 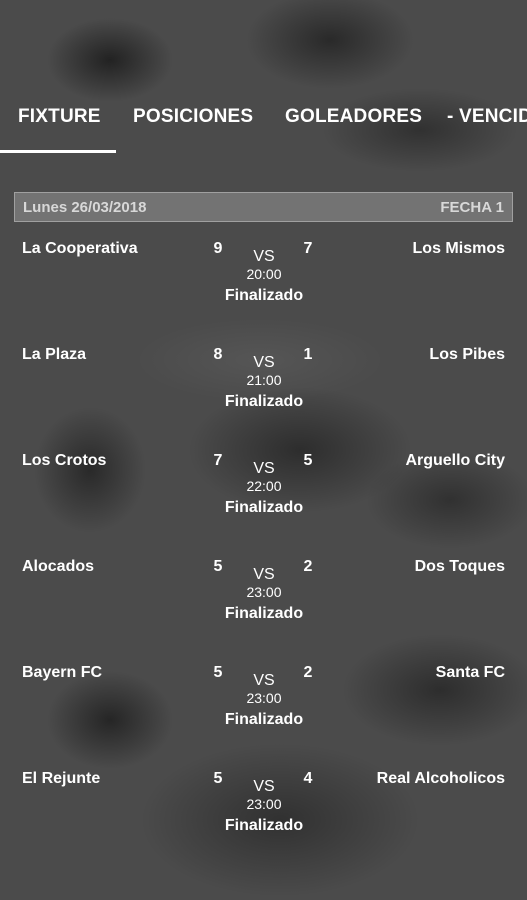 I want to click on match-time: 21:00, so click(x=264, y=380).